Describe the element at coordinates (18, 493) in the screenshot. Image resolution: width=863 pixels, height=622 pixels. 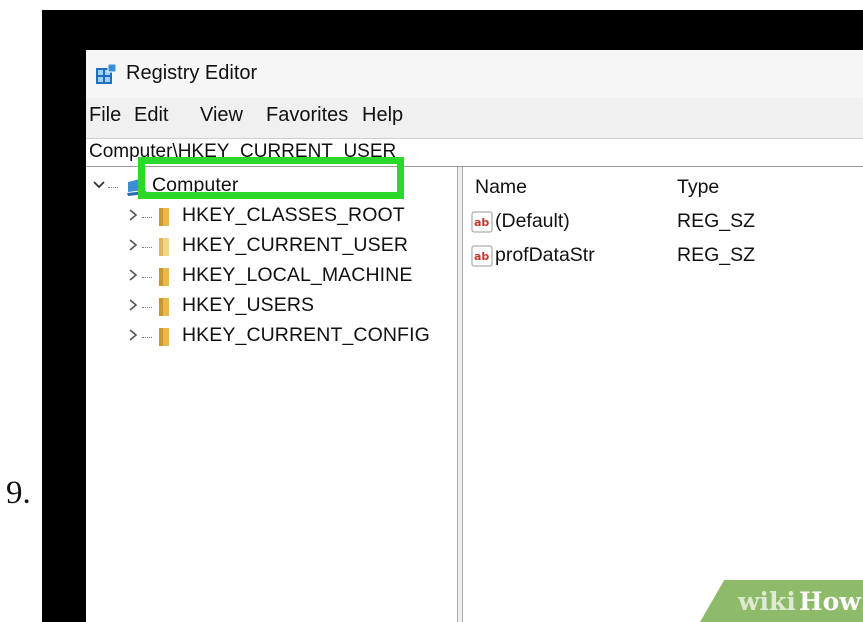
I see `step-number: 9.` at that location.